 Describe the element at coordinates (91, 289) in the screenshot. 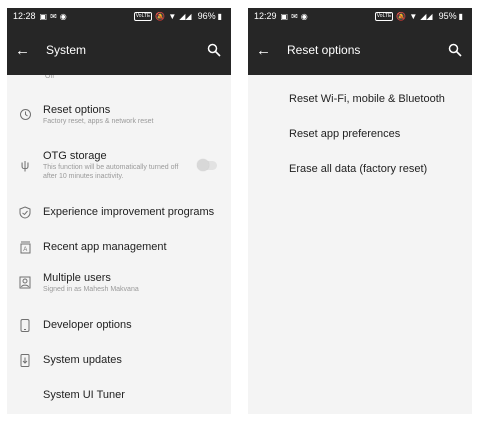

I see `item-subtitle: Signed in as Mahesh Makvana` at that location.